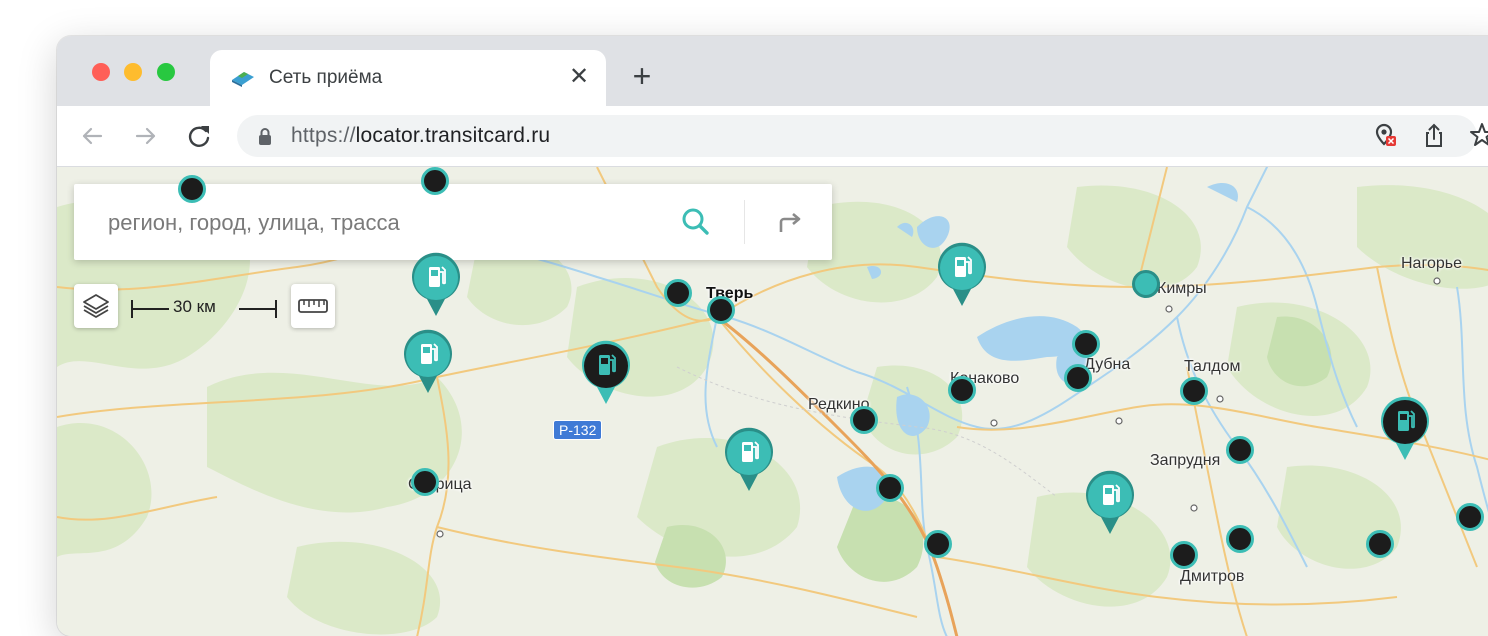  I want to click on tracker-blocked-icon, so click(1384, 135).